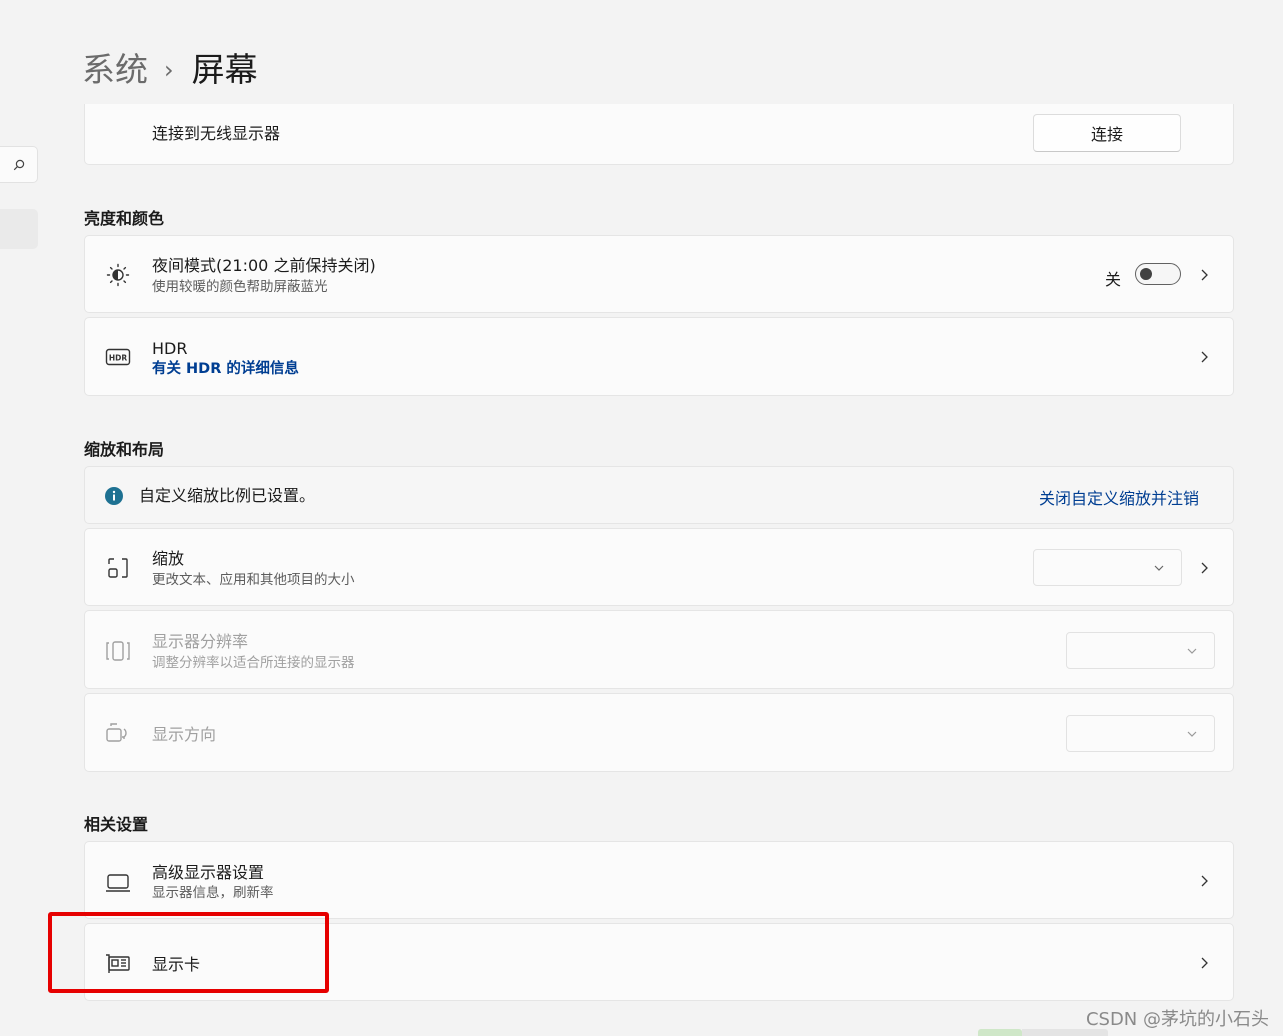 This screenshot has width=1283, height=1036. Describe the element at coordinates (115, 70) in the screenshot. I see `breadcrumb-parent: 系统` at that location.